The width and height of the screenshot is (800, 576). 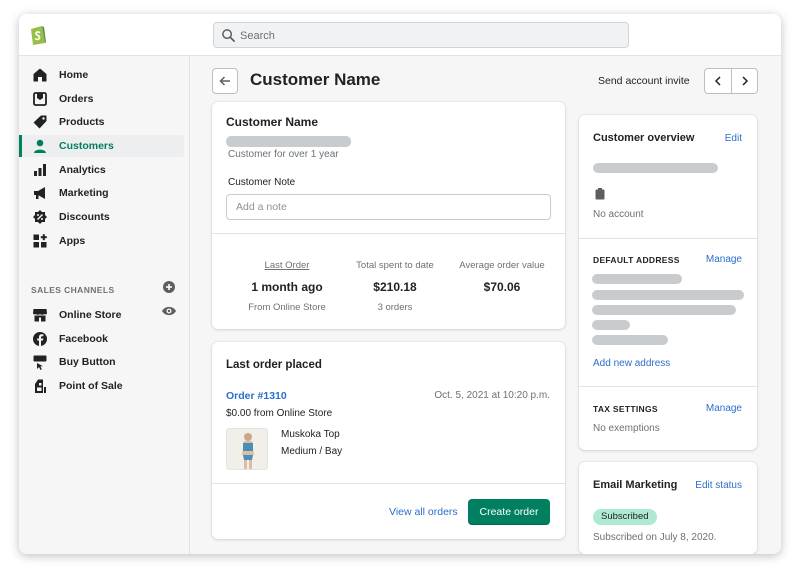 I want to click on customer-note-label: Customer Note, so click(x=262, y=182).